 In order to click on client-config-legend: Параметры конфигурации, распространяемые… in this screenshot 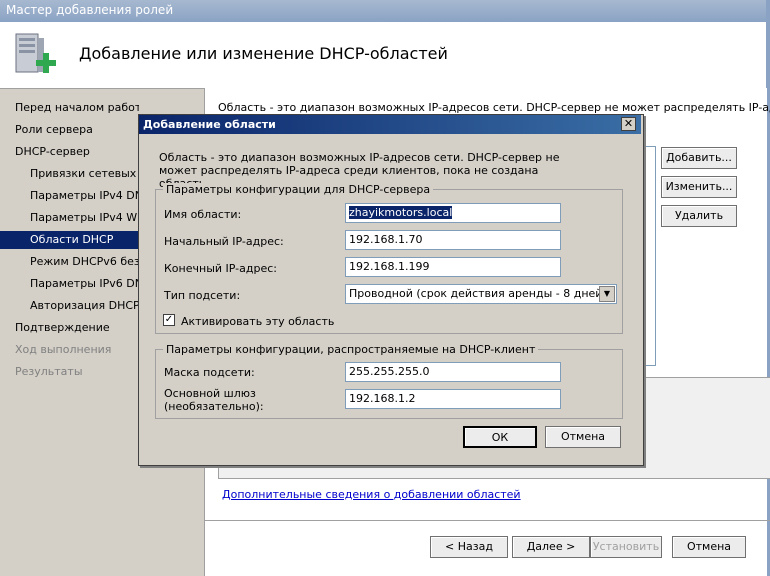, I will do `click(351, 349)`.